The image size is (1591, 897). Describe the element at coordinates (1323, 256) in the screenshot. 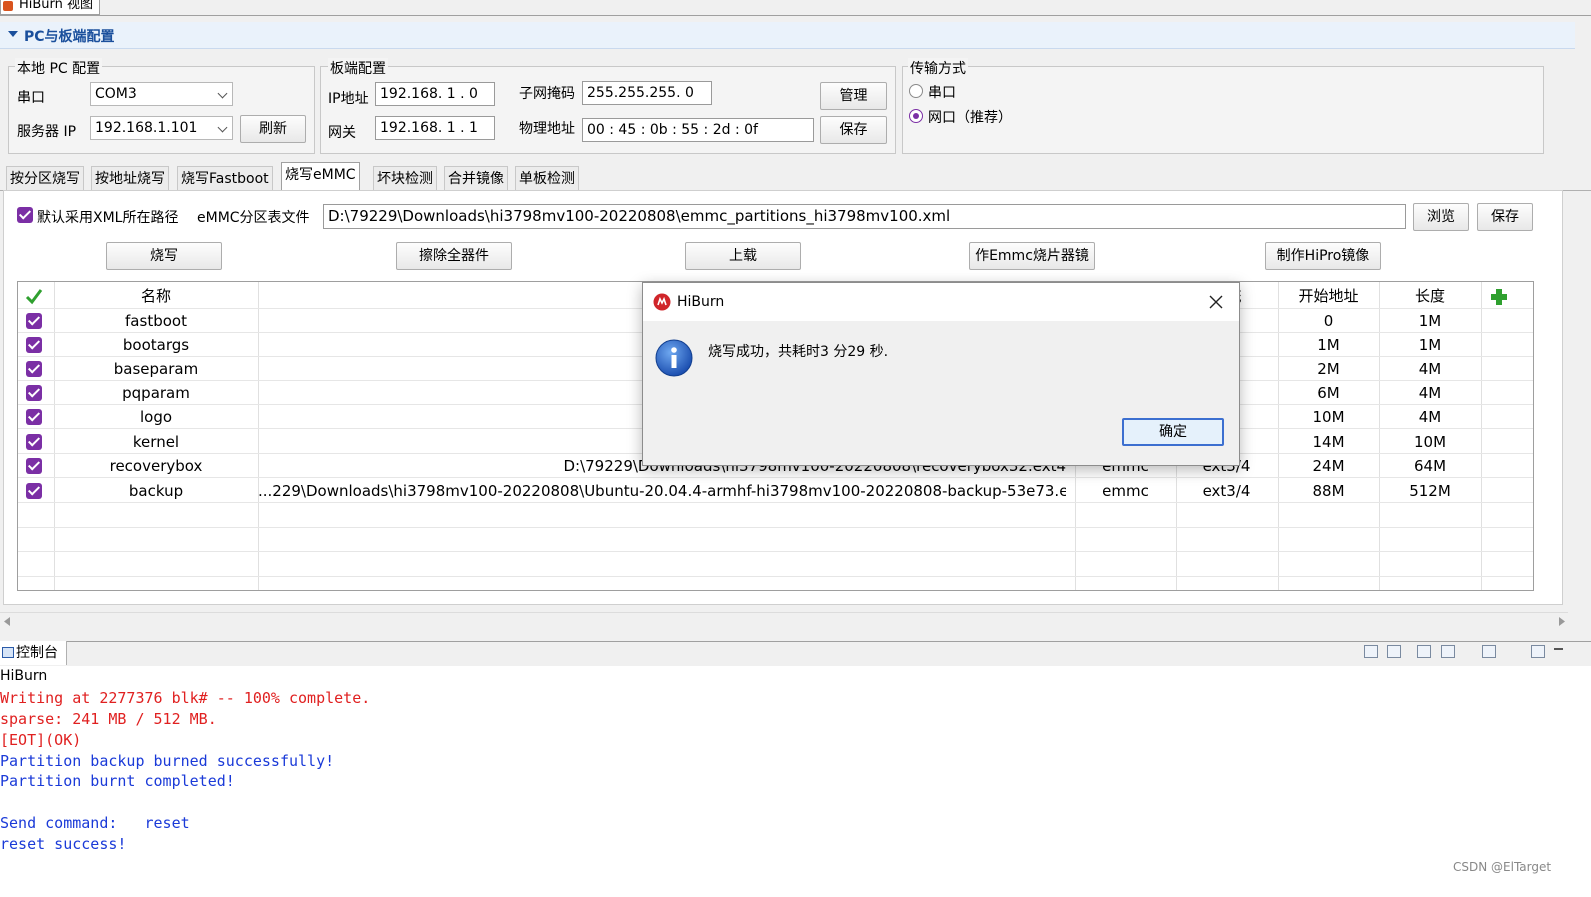

I see `make-hipro-image-button: 制作HiPro镜像` at that location.